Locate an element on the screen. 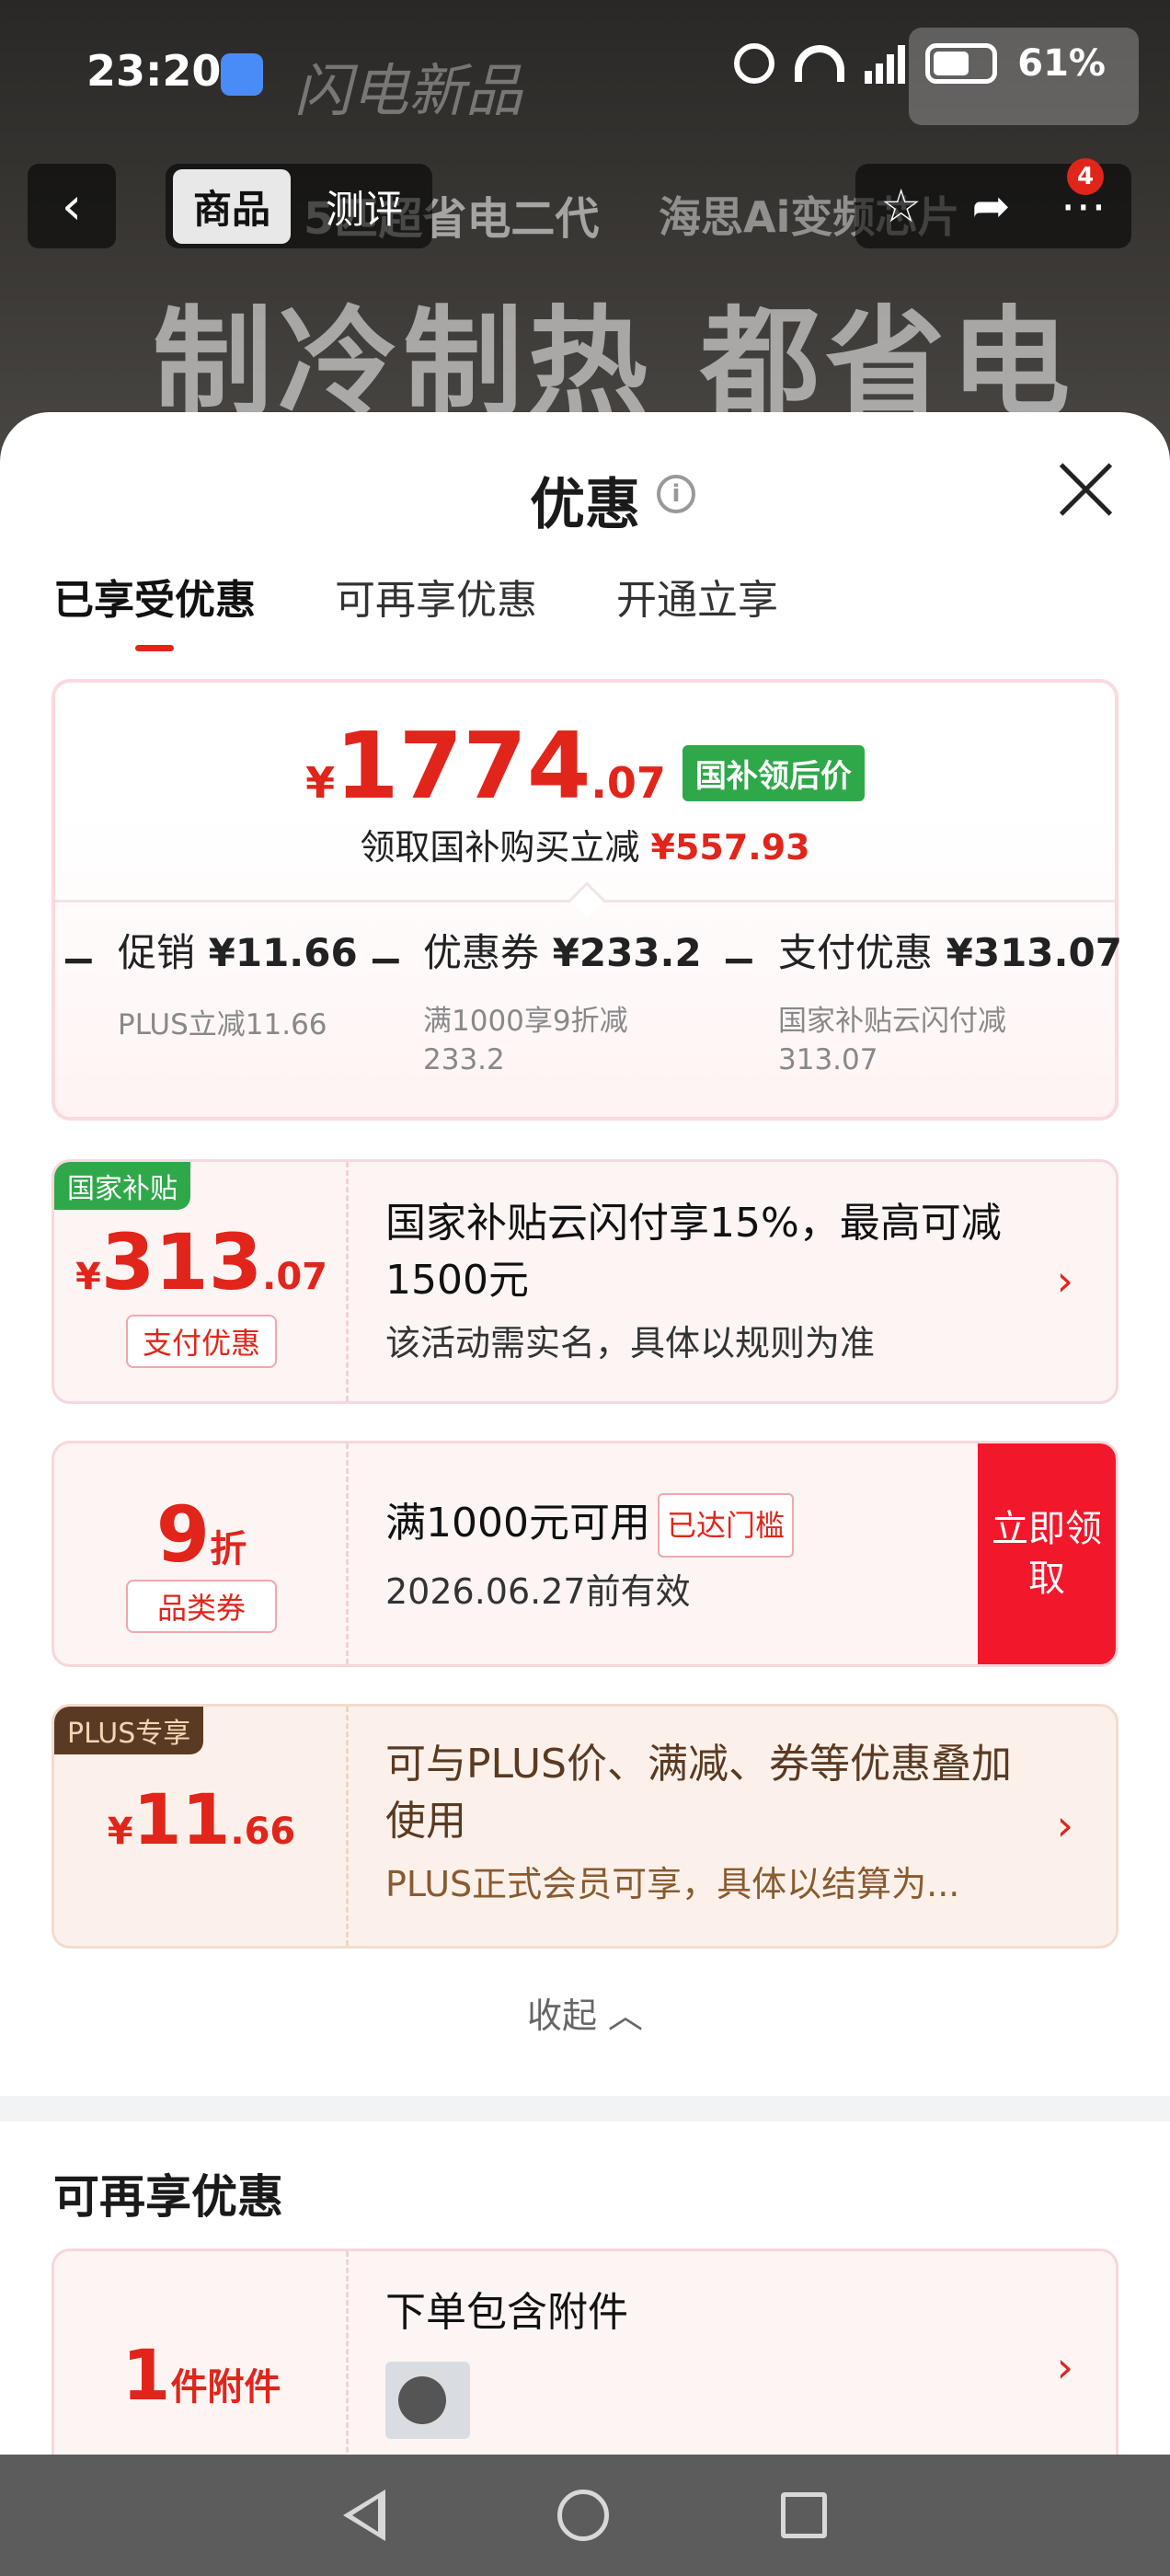 The height and width of the screenshot is (2576, 1170). accessory-details: 下单包含附件 is located at coordinates (709, 2353).